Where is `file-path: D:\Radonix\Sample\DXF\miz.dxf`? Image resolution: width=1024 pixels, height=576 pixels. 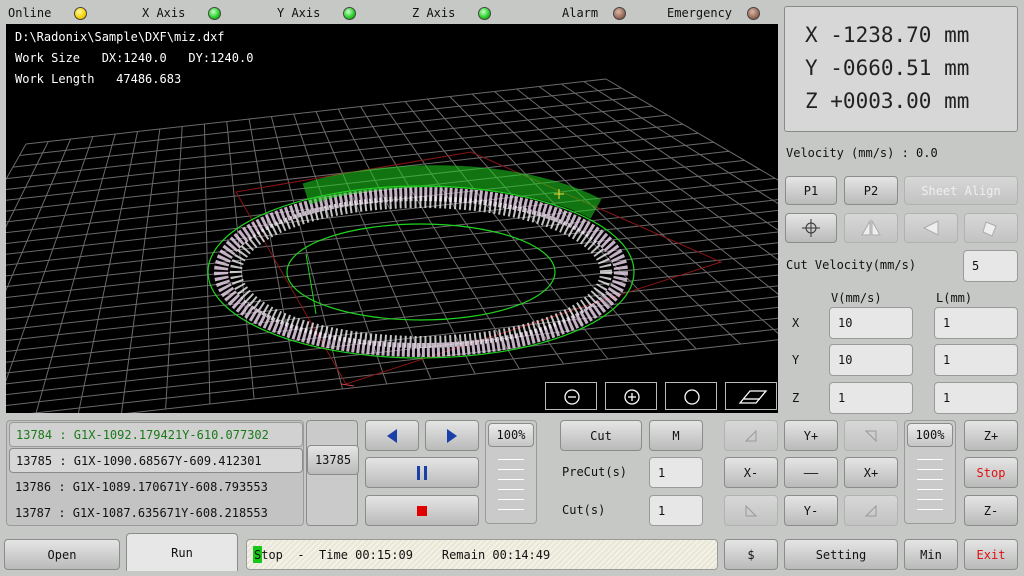
file-path: D:\Radonix\Sample\DXF\miz.dxf is located at coordinates (120, 37).